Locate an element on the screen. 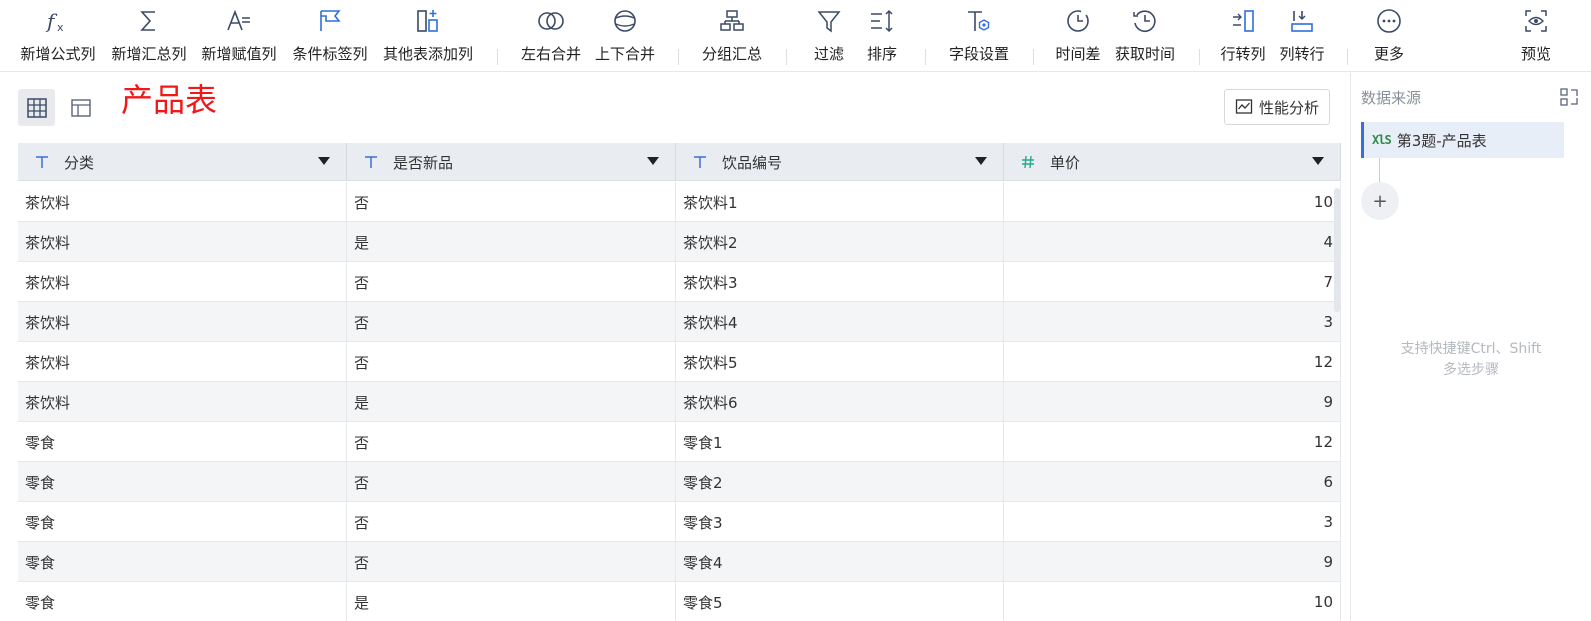 The image size is (1591, 621). sort-button: 排序 is located at coordinates (882, 36).